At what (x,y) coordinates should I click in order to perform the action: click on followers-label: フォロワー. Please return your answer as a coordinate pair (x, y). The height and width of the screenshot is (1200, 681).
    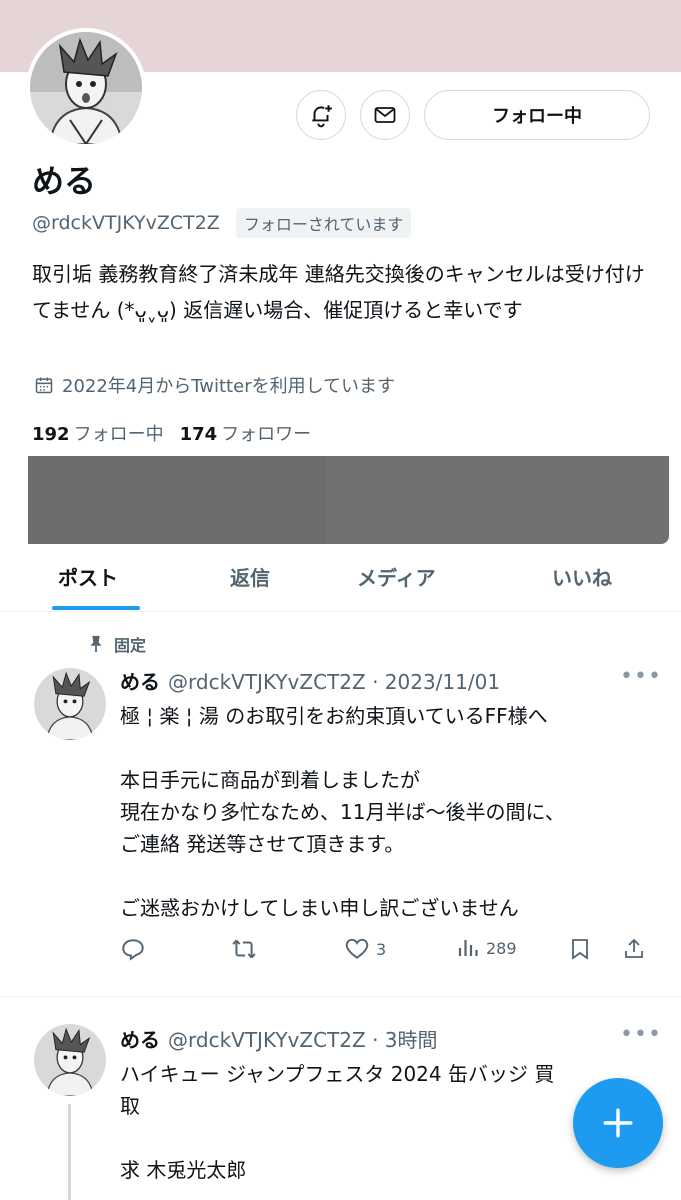
    Looking at the image, I should click on (266, 434).